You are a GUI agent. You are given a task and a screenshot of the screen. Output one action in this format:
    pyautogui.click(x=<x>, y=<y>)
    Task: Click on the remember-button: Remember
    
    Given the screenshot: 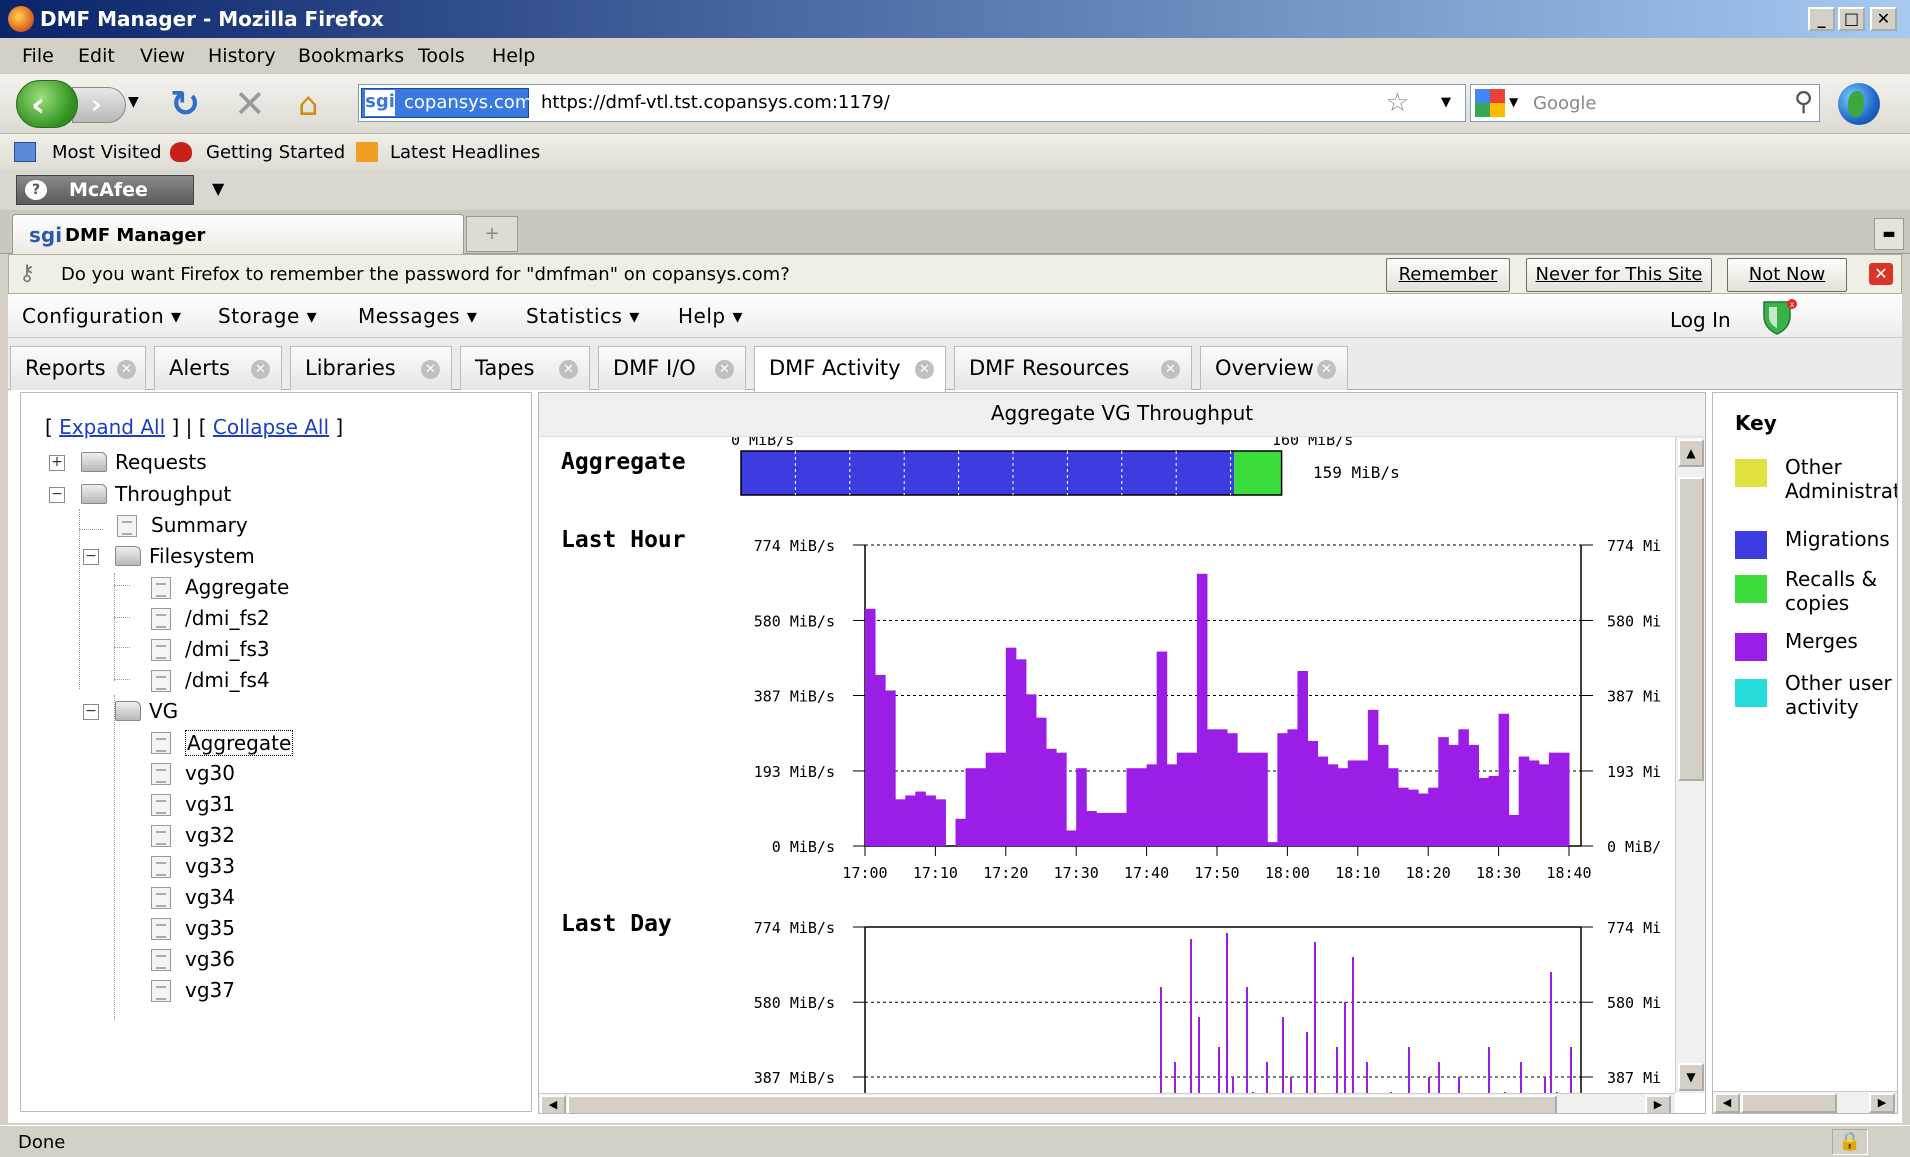 What is the action you would take?
    pyautogui.click(x=1448, y=275)
    